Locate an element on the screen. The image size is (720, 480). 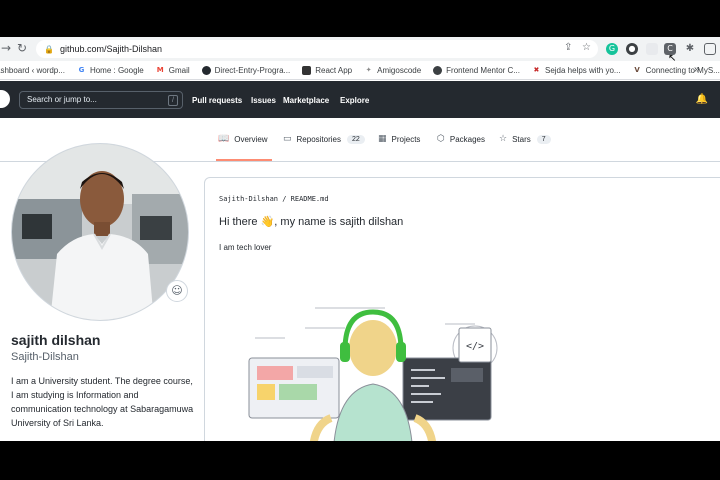
url-text: github.com/Sajith-Dilshan is located at coordinates (111, 49).